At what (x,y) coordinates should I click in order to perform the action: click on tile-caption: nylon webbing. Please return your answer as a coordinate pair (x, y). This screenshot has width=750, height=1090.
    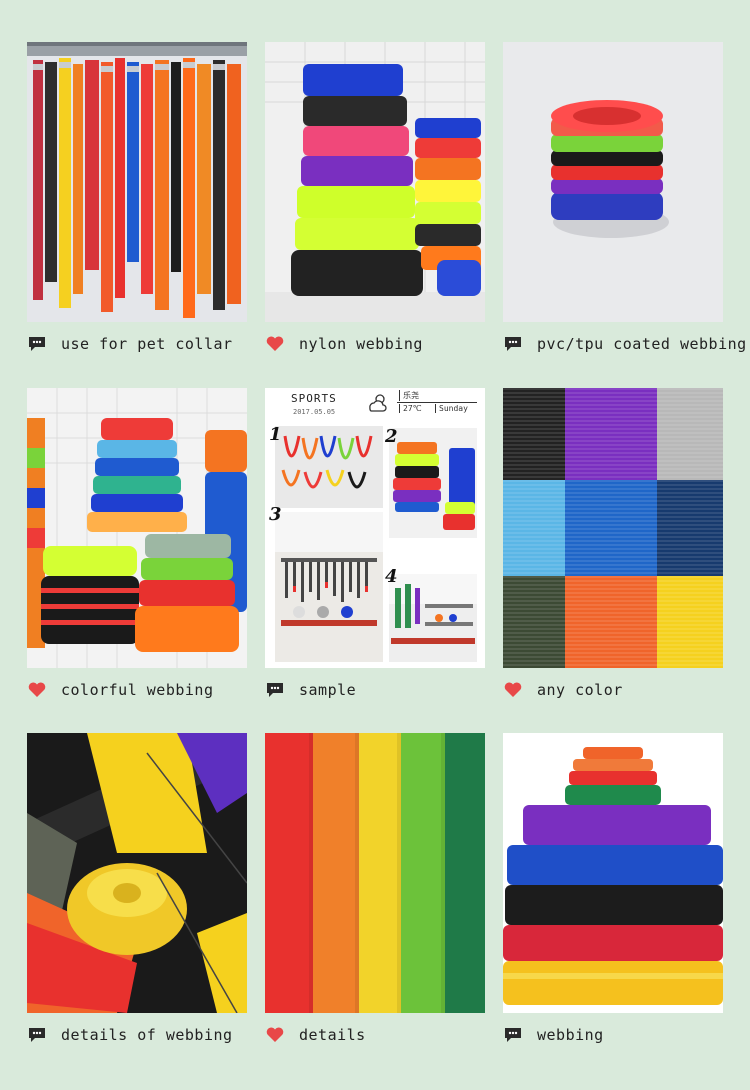
    Looking at the image, I should click on (385, 344).